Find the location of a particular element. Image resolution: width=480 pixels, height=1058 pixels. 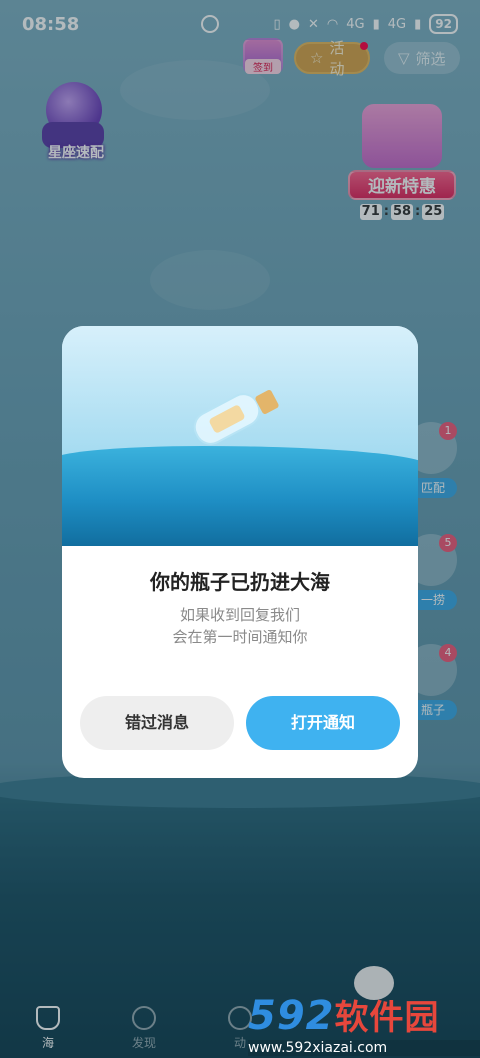

dialog-title: 你的瓶子已扔进大海 is located at coordinates (240, 582).